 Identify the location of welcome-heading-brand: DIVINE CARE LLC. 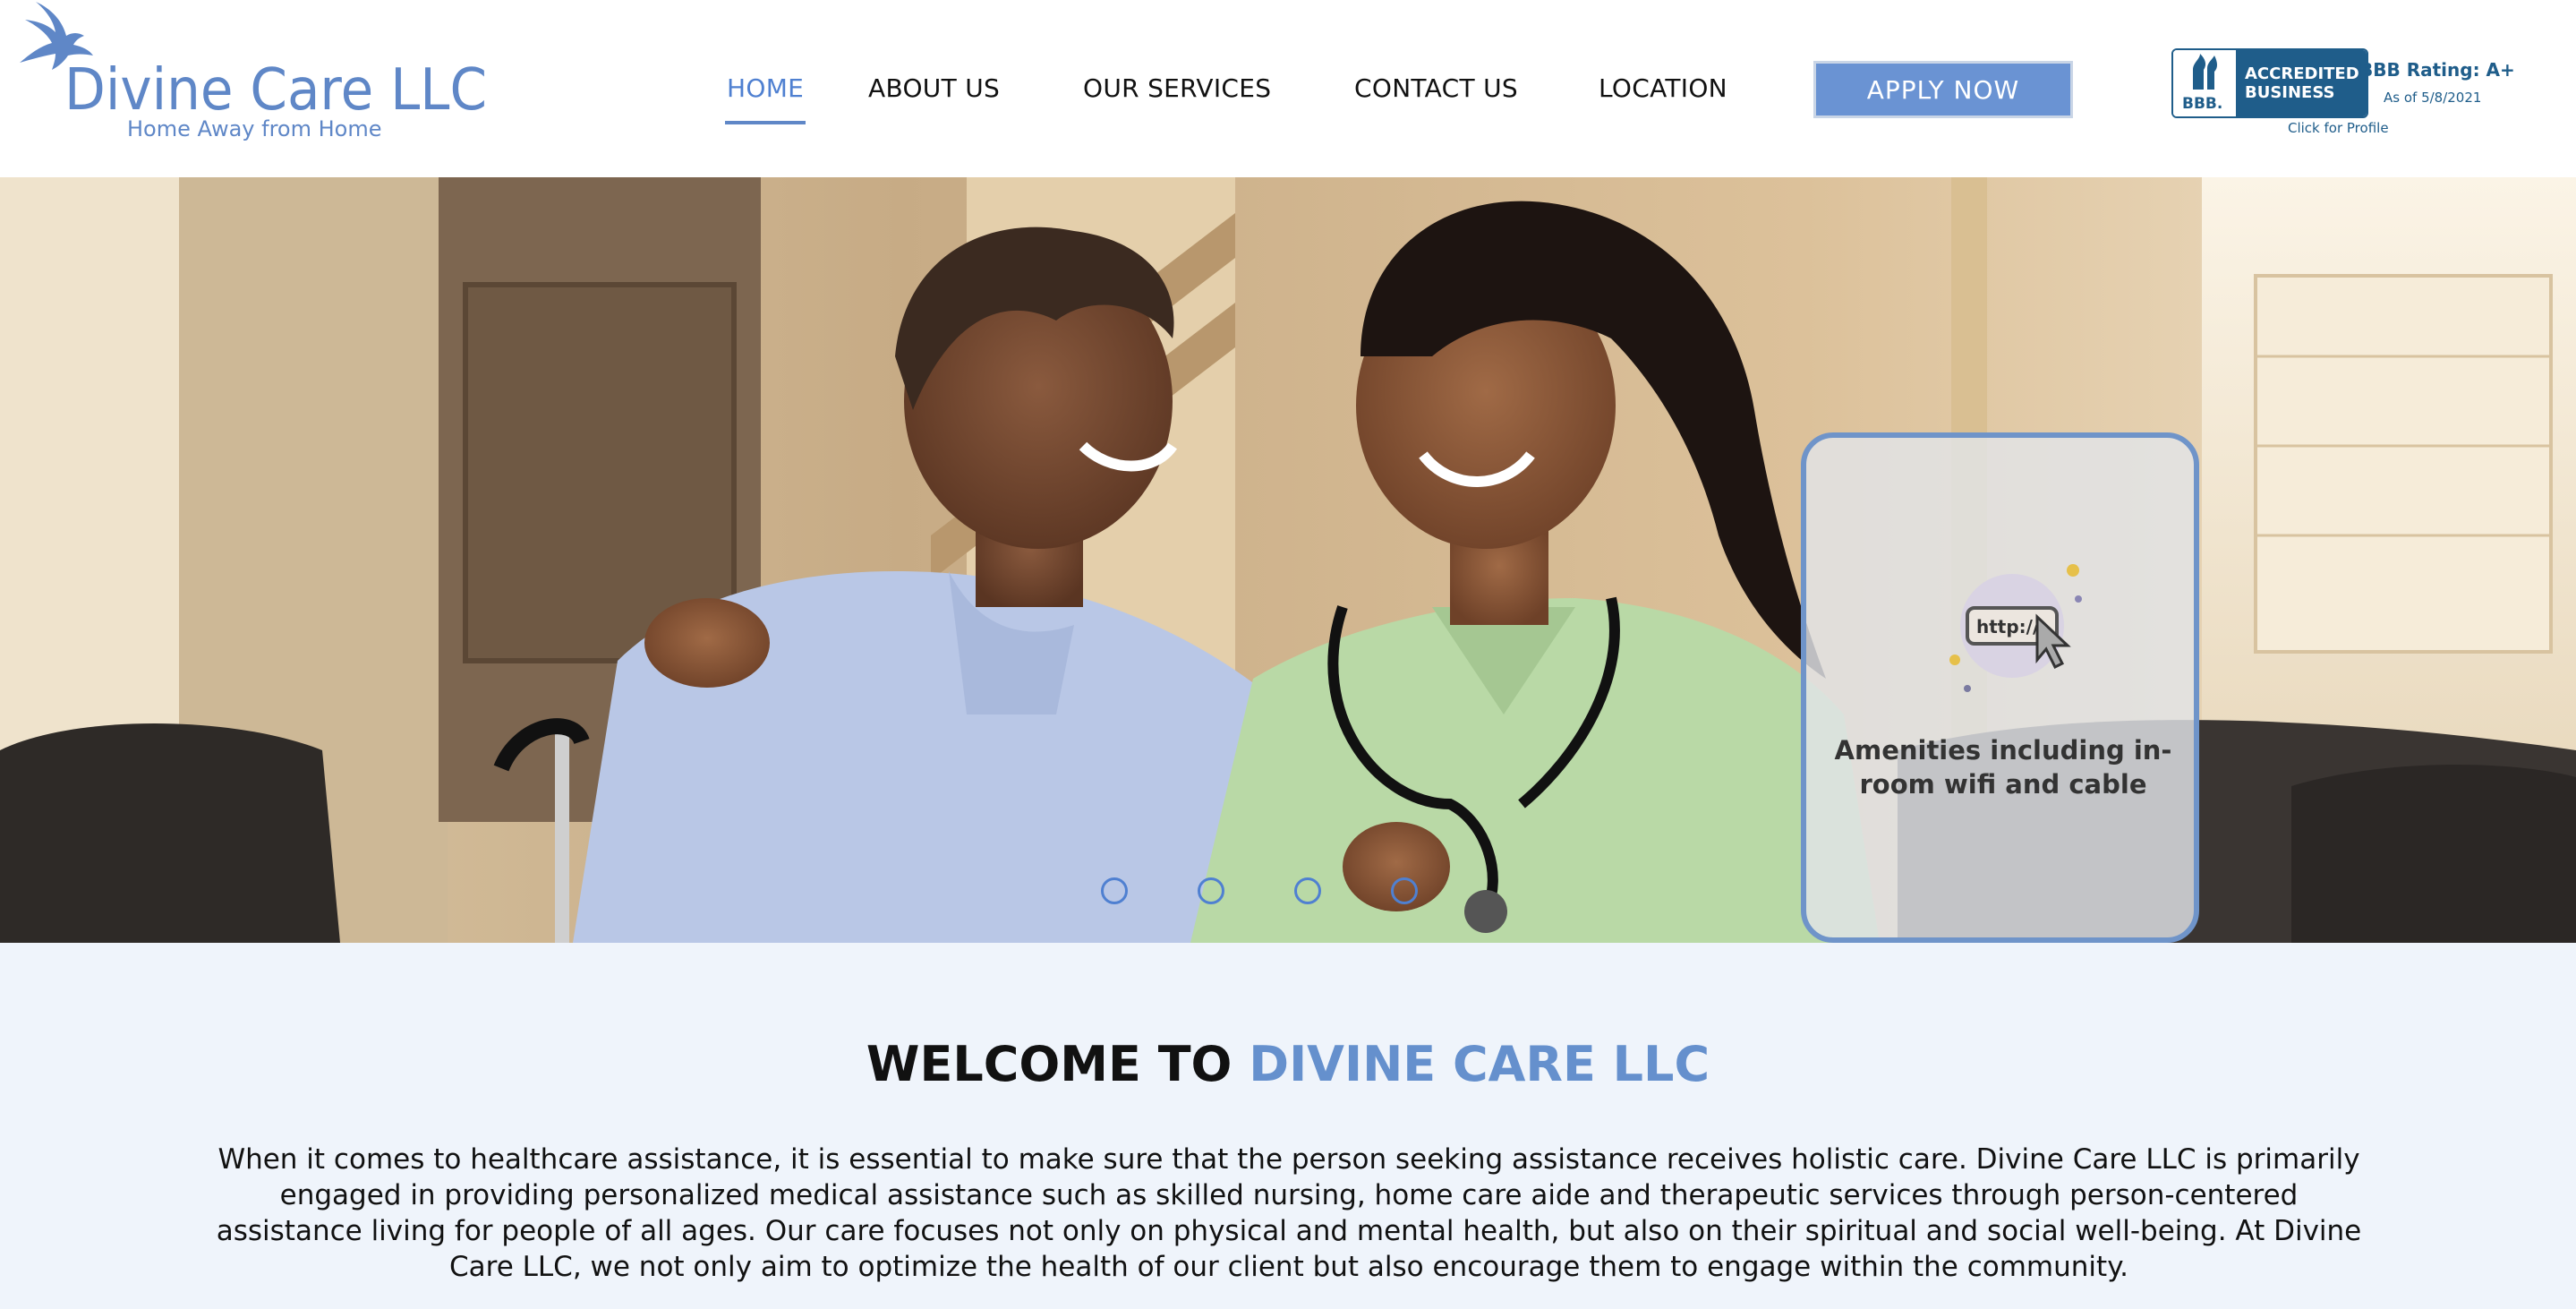
(1479, 1064).